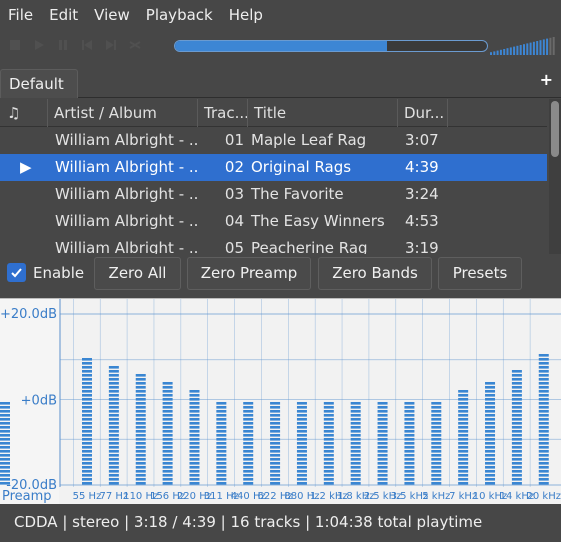 The image size is (561, 542). Describe the element at coordinates (546, 79) in the screenshot. I see `add-tab-icon: +` at that location.